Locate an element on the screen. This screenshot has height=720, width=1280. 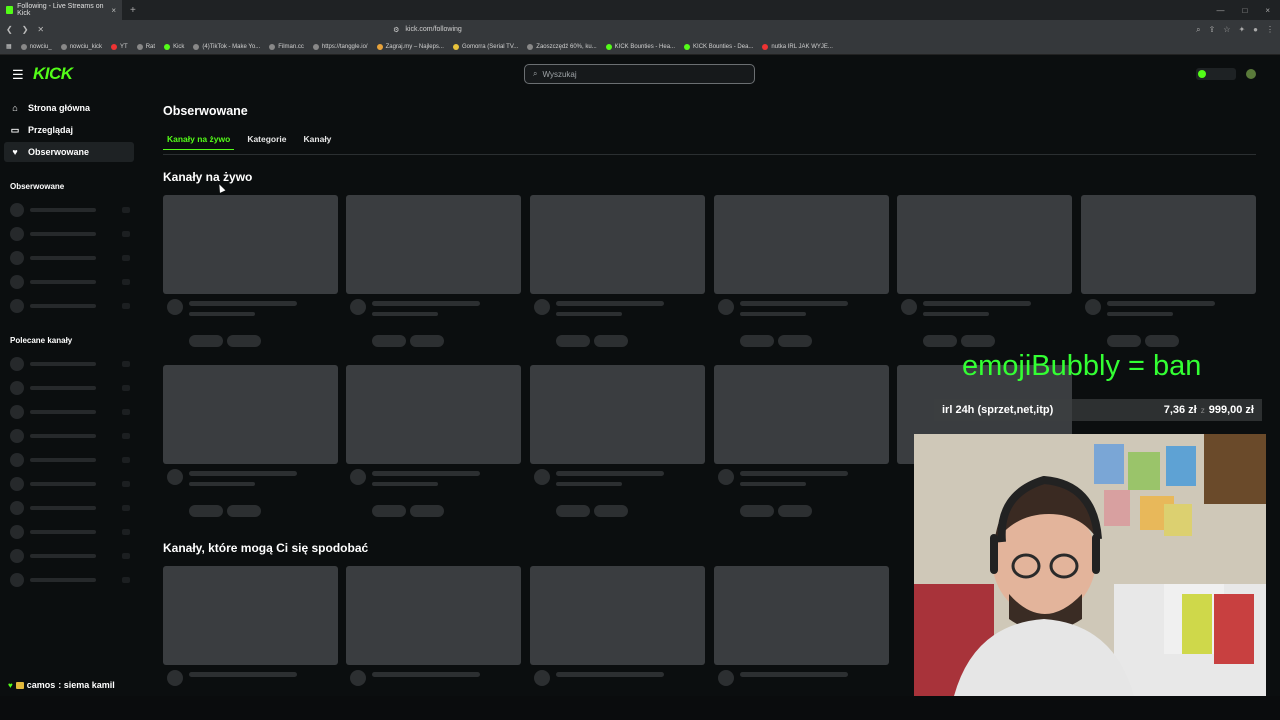
recommended-channels-title: Kanały, które mogą Ci się spodobać is located at coordinates (266, 548).